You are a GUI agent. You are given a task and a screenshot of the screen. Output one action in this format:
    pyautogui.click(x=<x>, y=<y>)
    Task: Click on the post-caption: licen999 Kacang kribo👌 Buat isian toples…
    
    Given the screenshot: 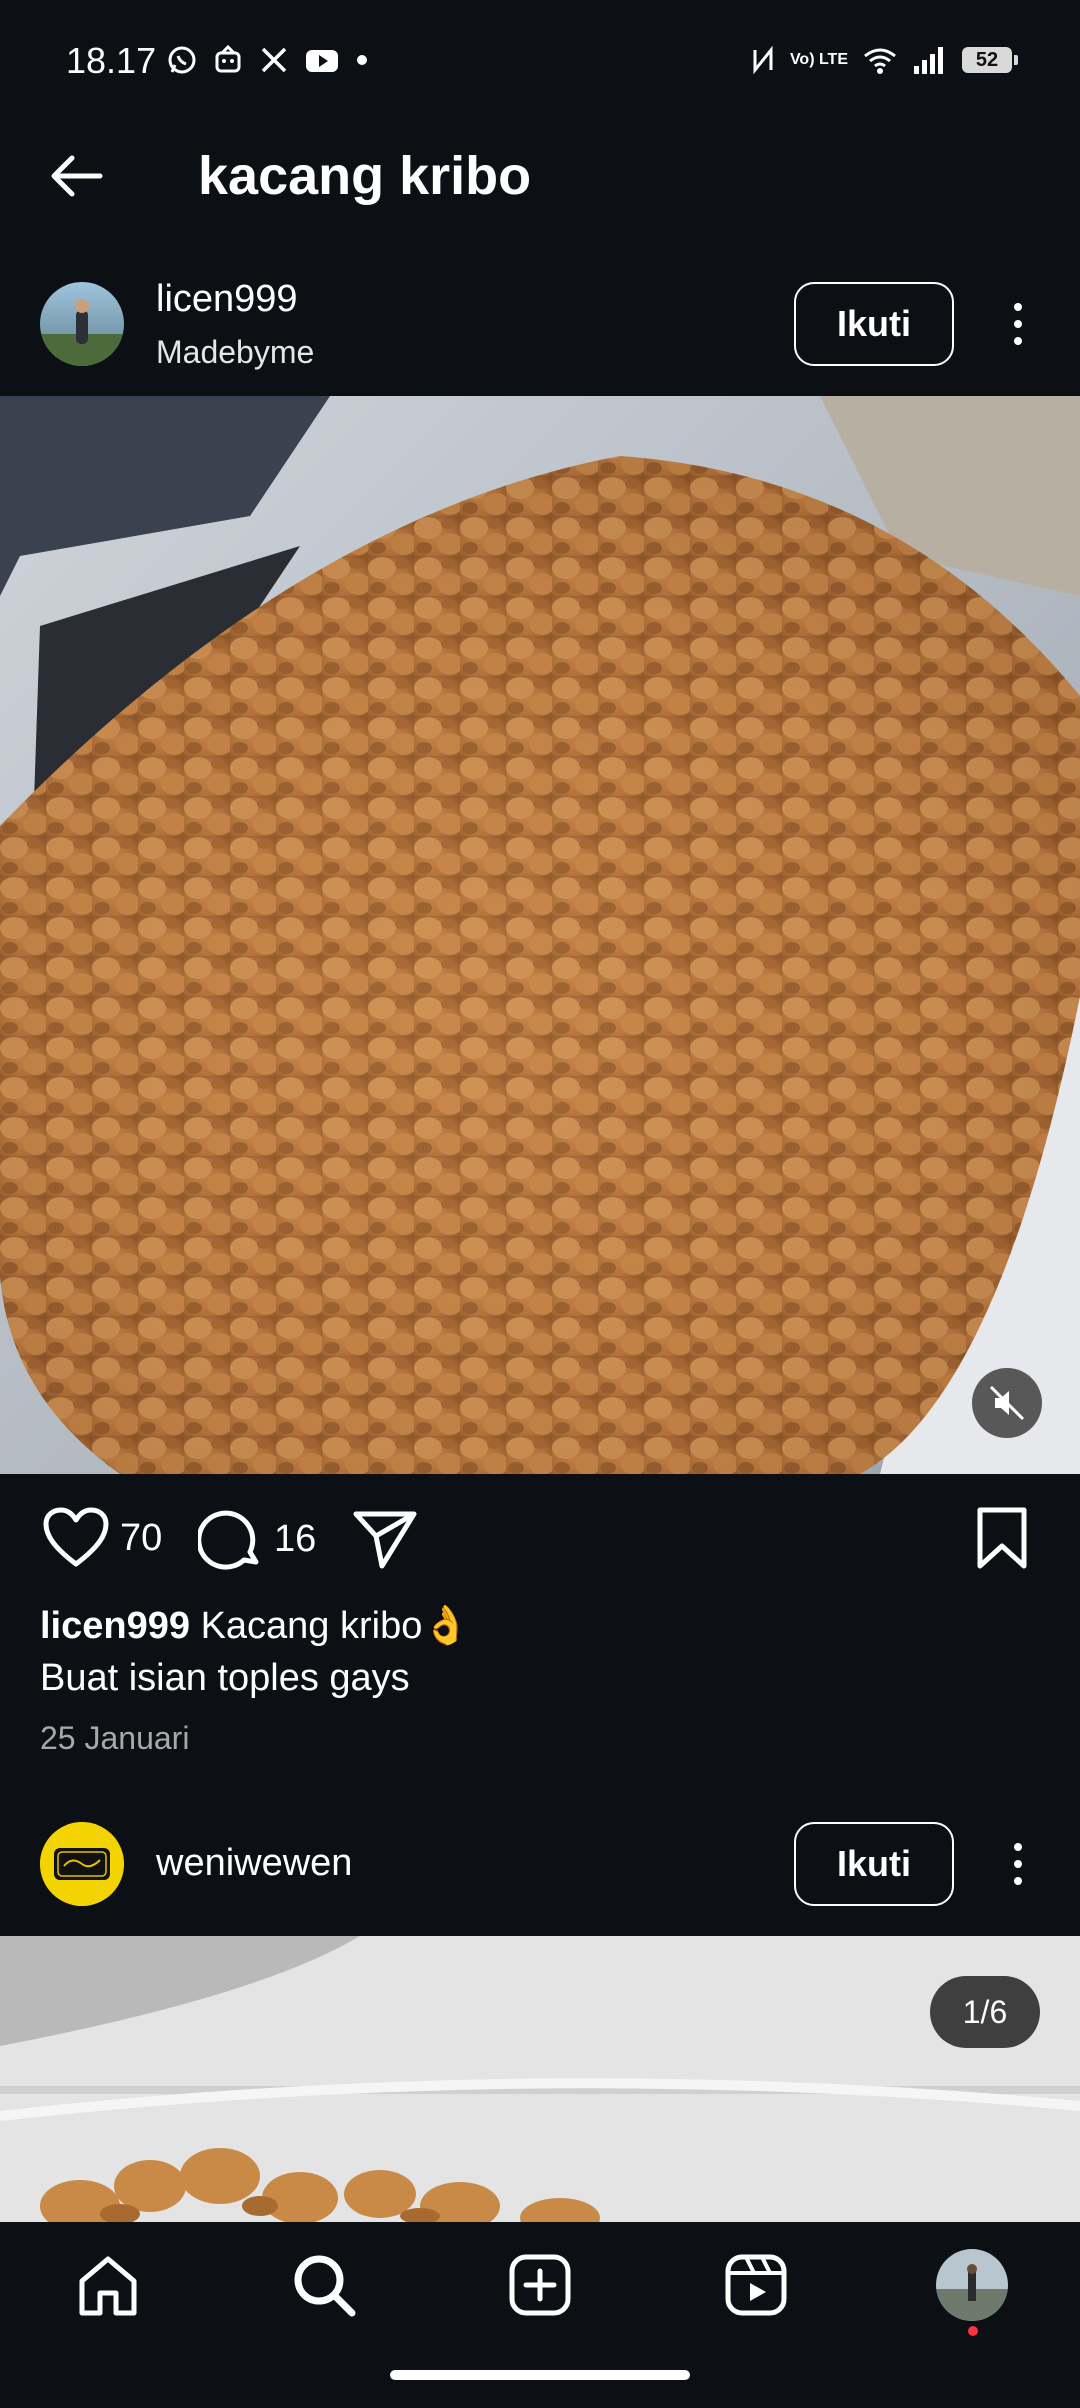 What is the action you would take?
    pyautogui.click(x=540, y=1652)
    